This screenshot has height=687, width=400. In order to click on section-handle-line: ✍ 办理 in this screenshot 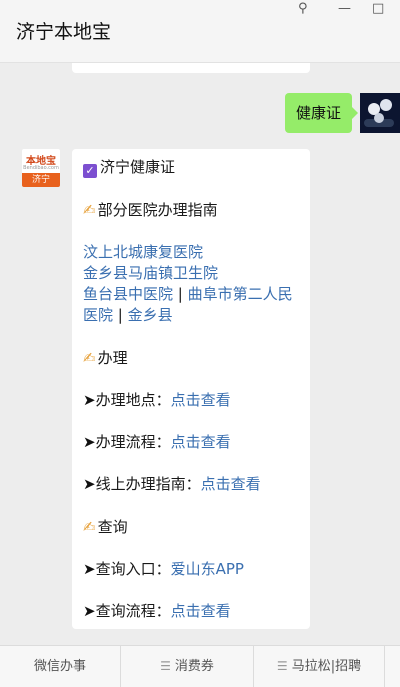, I will do `click(105, 358)`.